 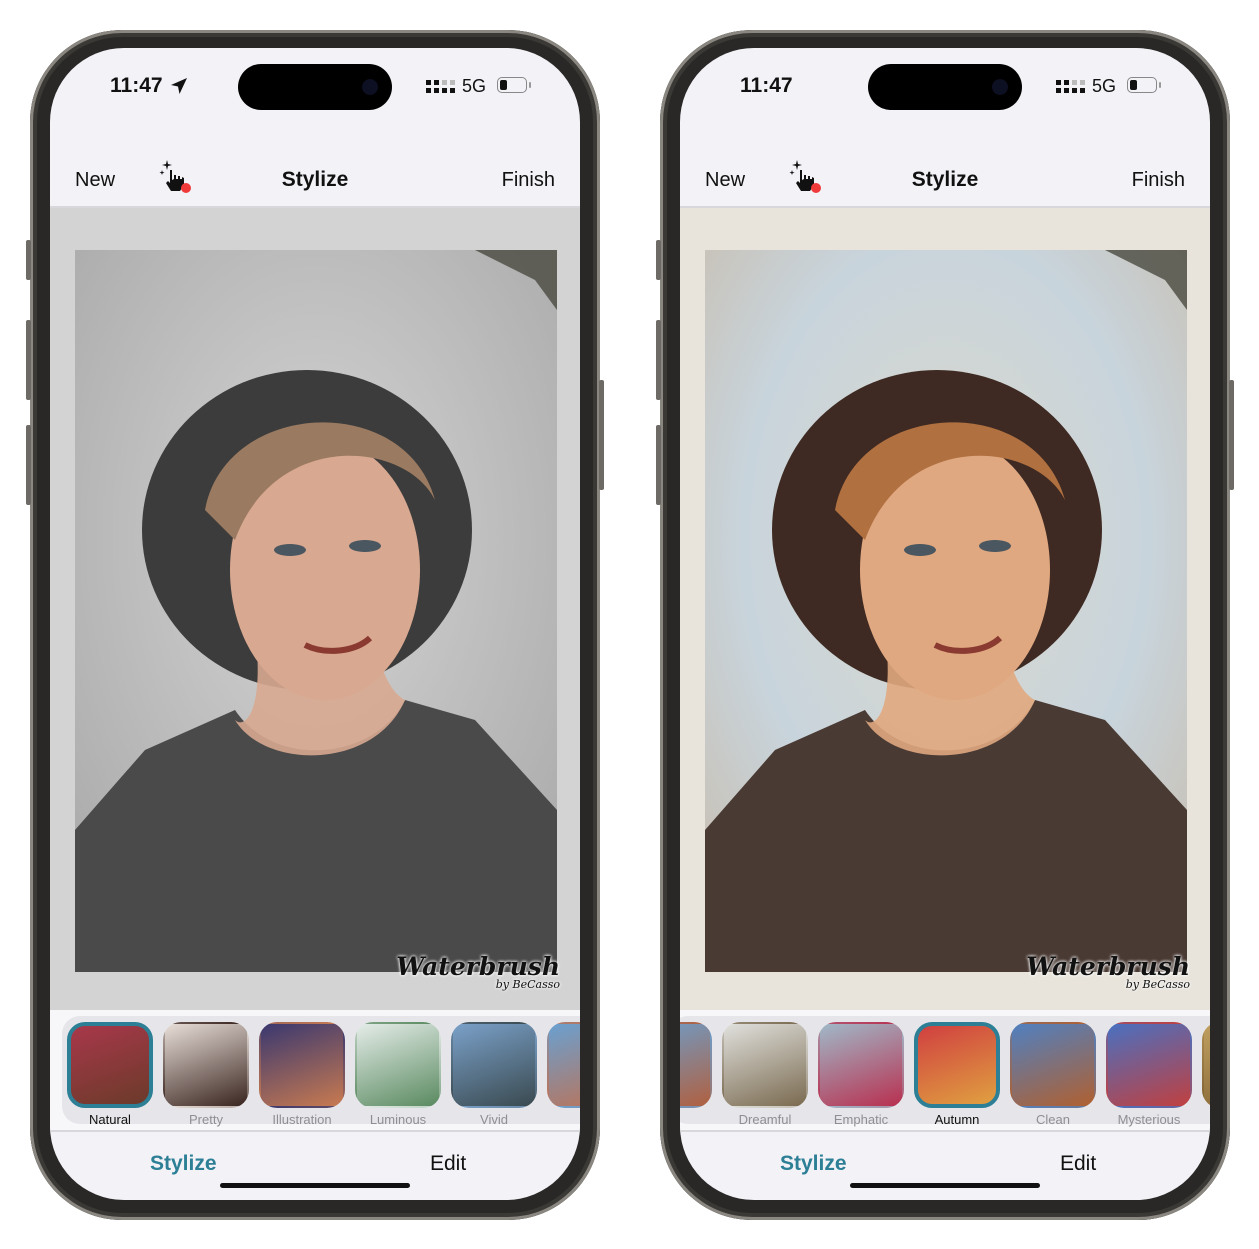 I want to click on style-label: Natural, so click(x=110, y=1119).